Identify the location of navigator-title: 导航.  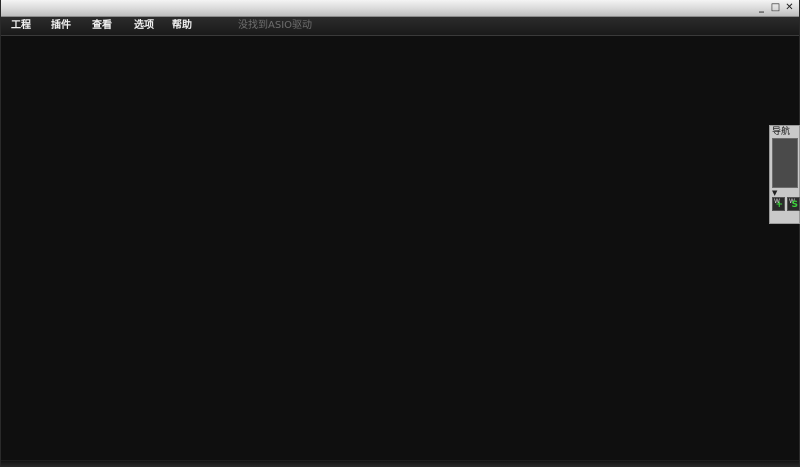
(781, 132).